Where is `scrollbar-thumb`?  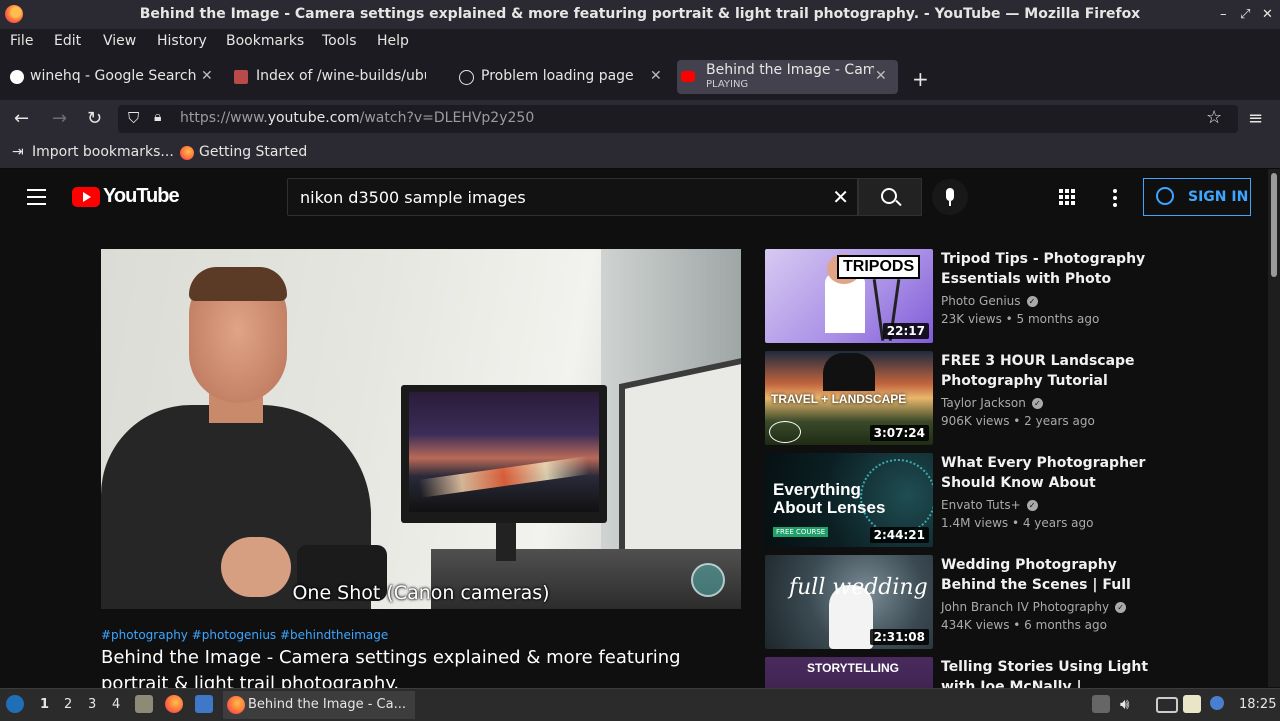 scrollbar-thumb is located at coordinates (1274, 225).